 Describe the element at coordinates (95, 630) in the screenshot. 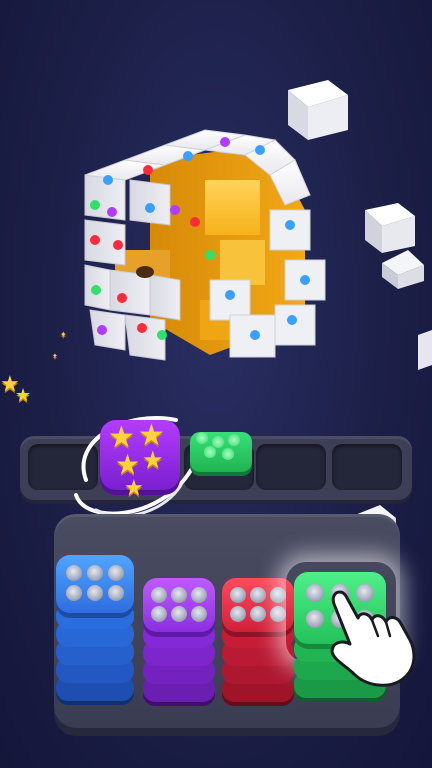

I see `blue-screw-stack` at that location.